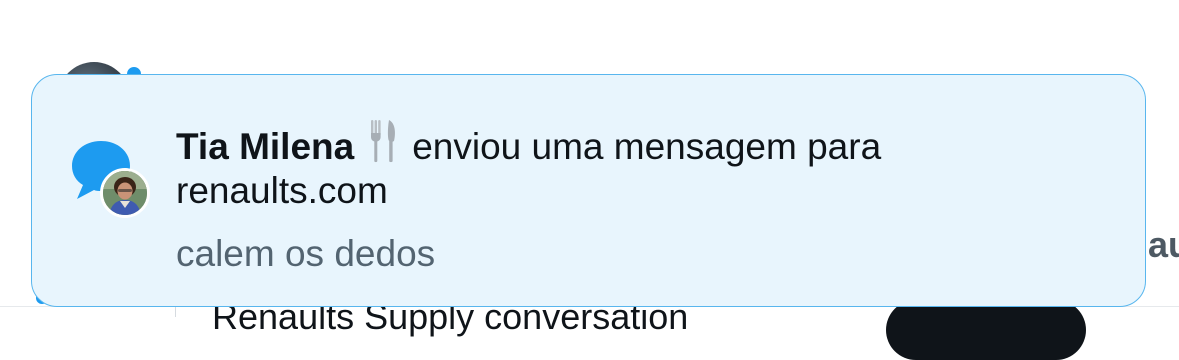  I want to click on sender-avatar, so click(125, 193).